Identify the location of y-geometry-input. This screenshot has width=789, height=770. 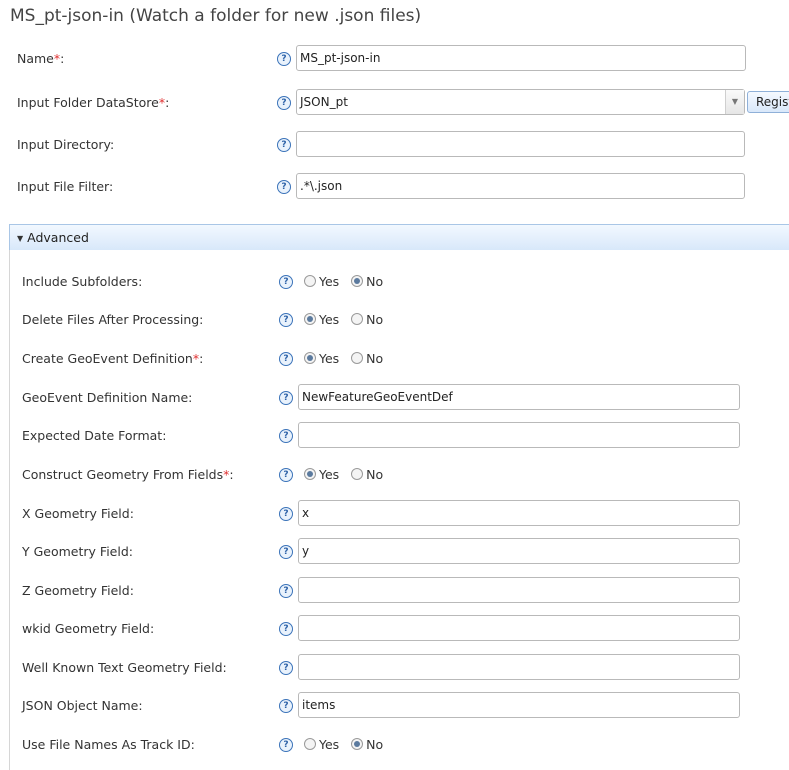
(519, 551).